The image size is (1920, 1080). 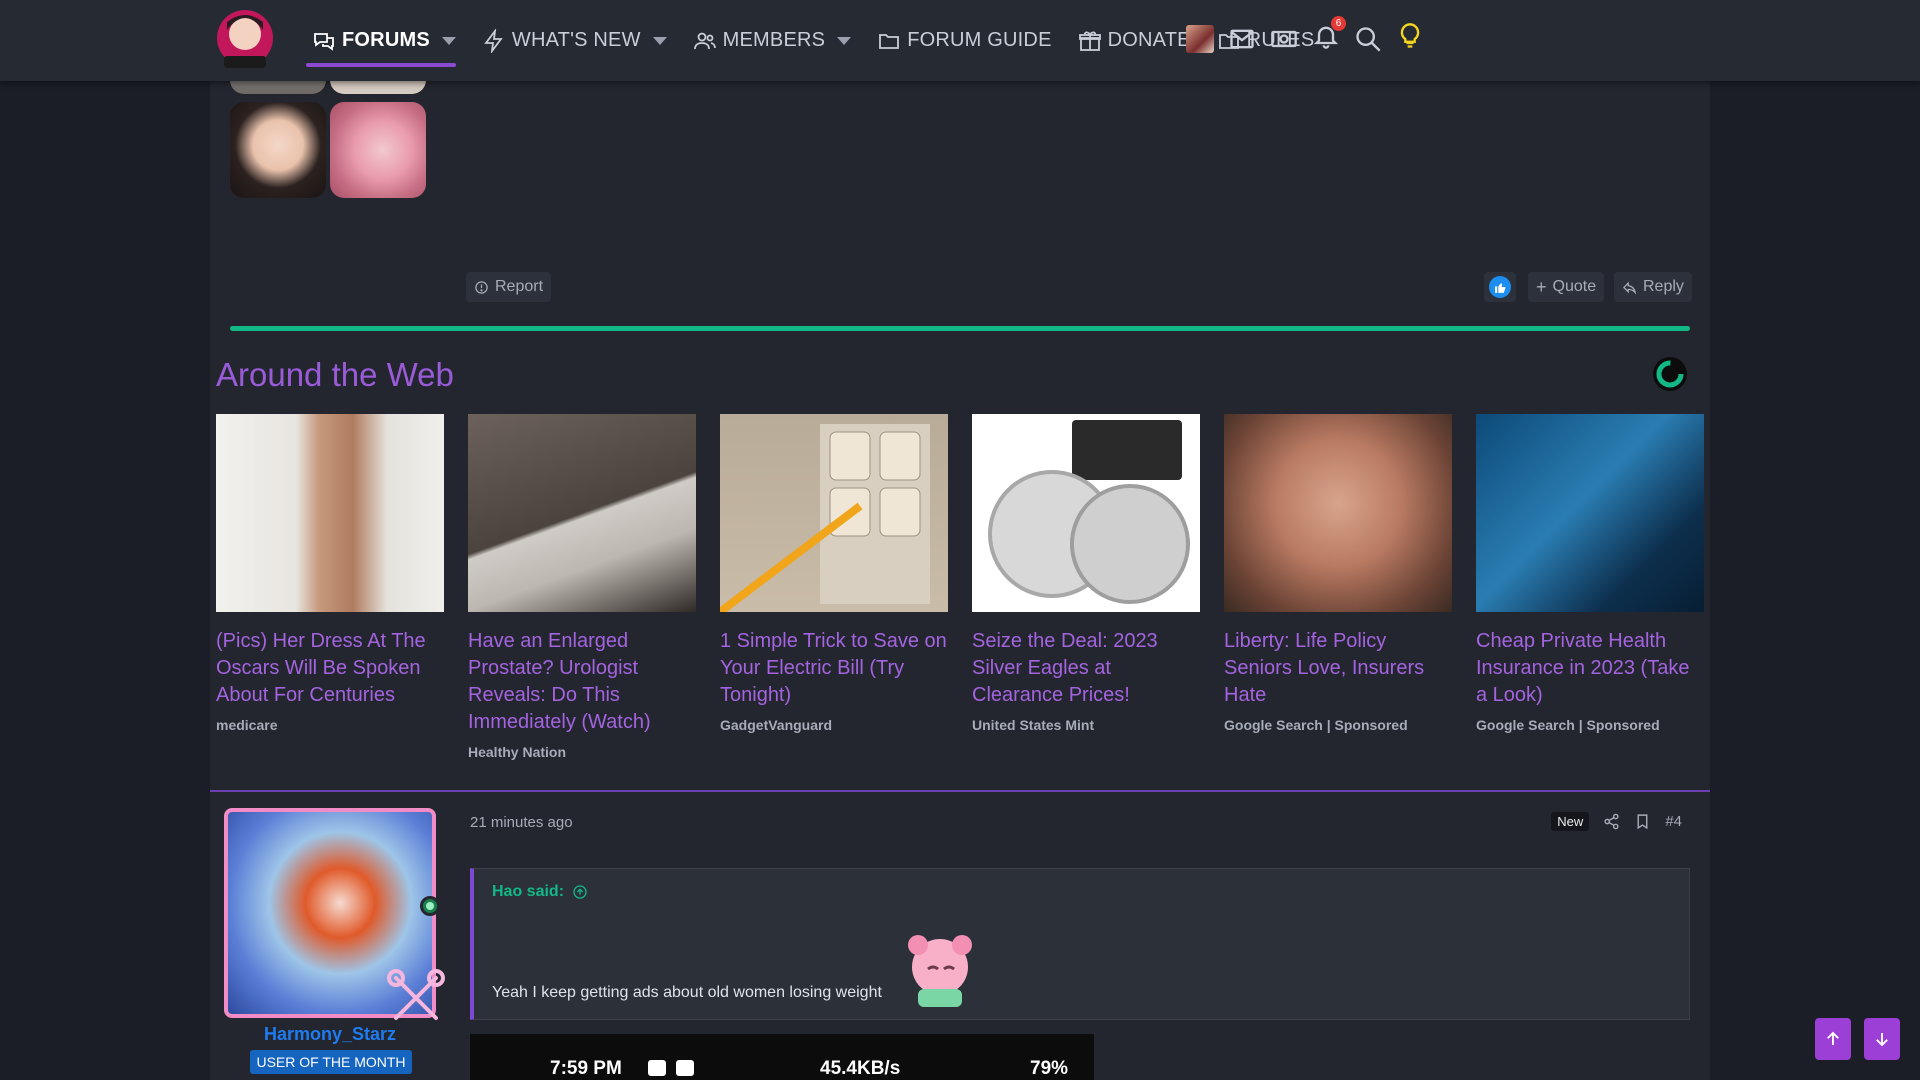 I want to click on nav-forums: FORUMS, so click(x=381, y=40).